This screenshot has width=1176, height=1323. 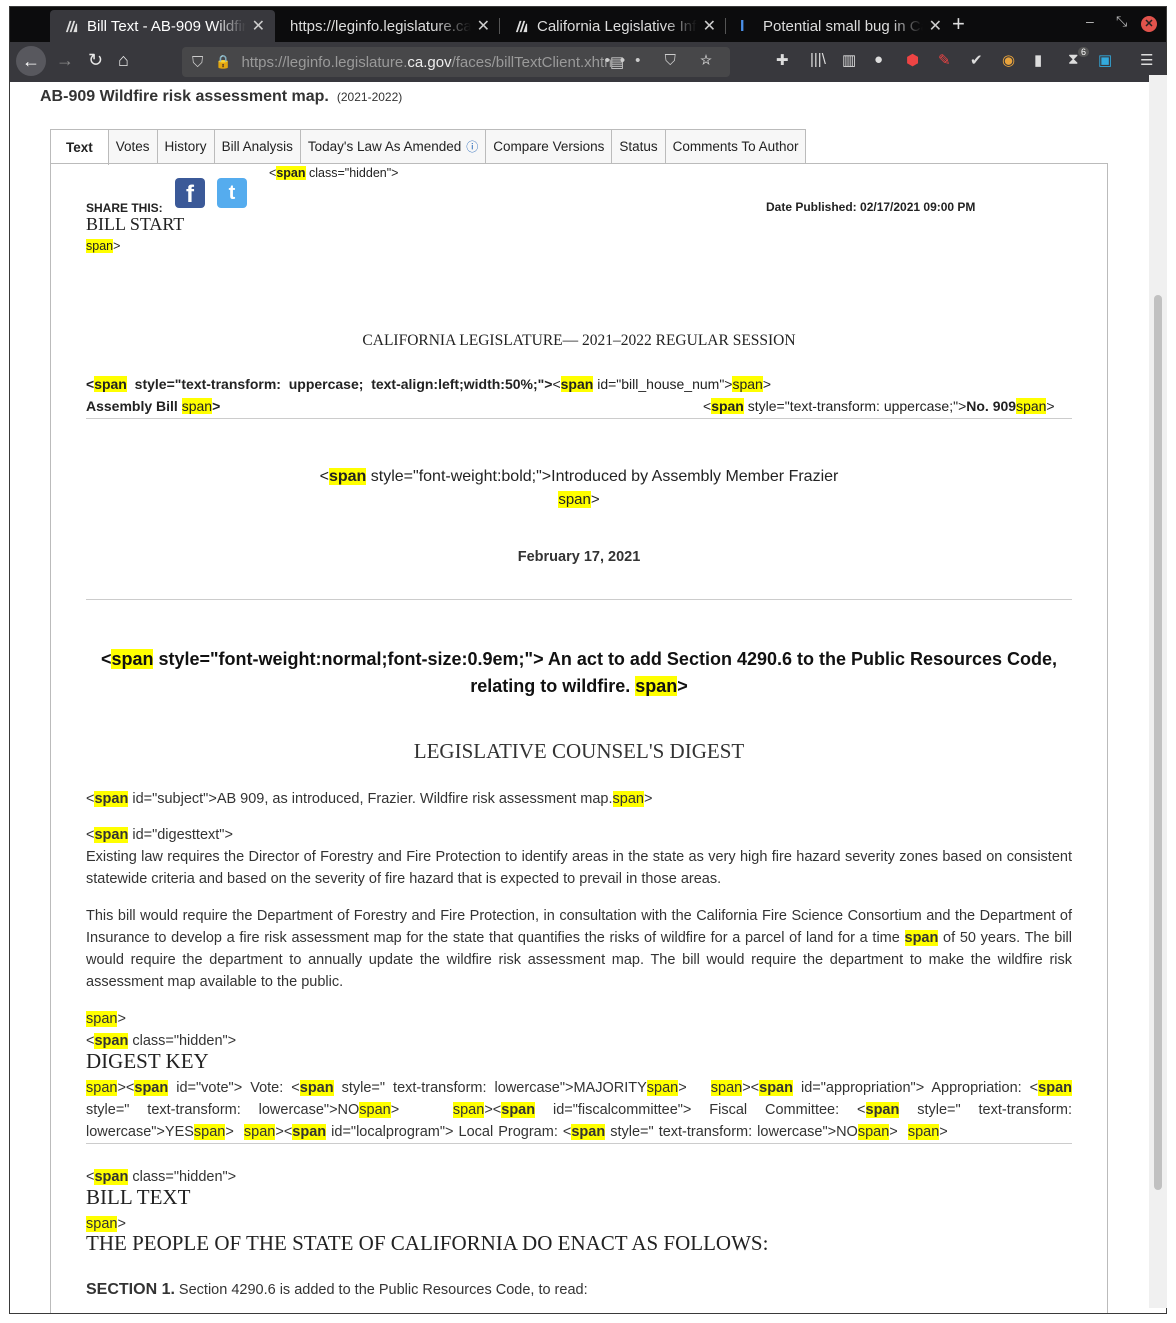 I want to click on tab-title: Potential small bug in California, so click(x=843, y=26).